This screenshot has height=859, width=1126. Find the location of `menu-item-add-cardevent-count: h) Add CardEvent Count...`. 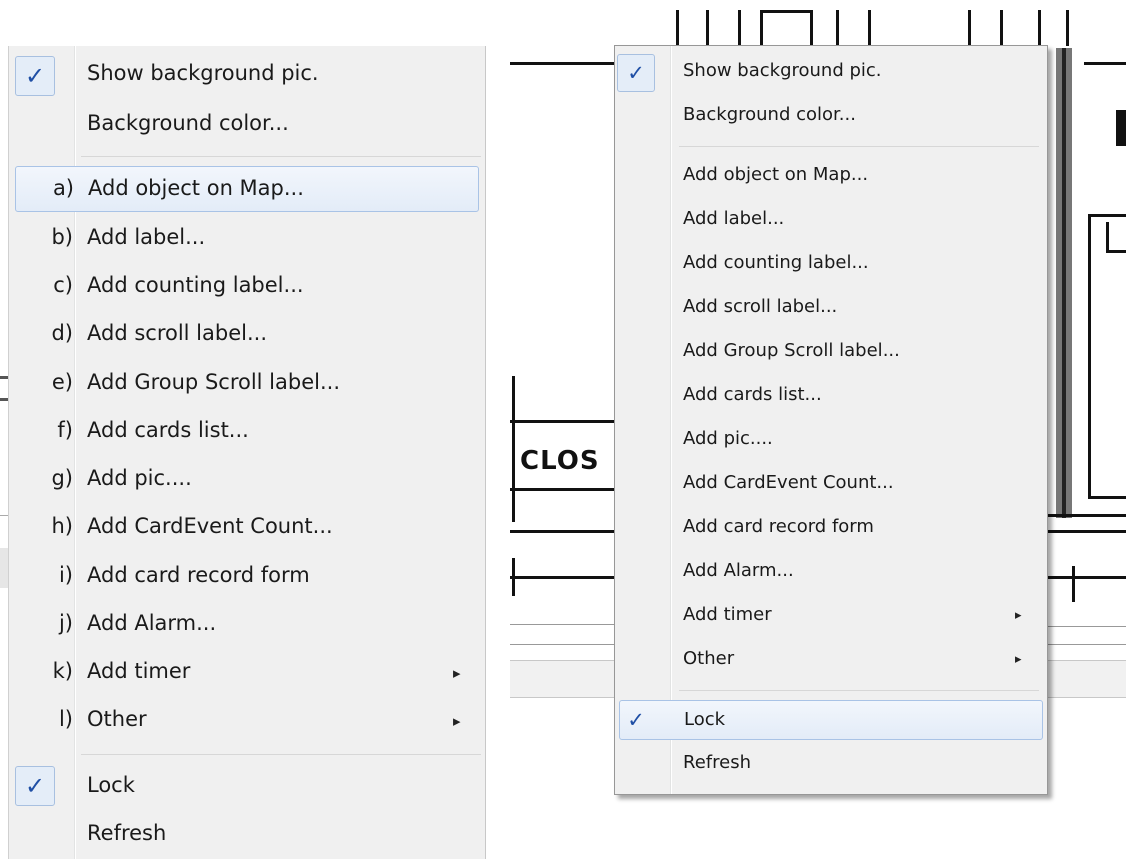

menu-item-add-cardevent-count: h) Add CardEvent Count... is located at coordinates (247, 528).